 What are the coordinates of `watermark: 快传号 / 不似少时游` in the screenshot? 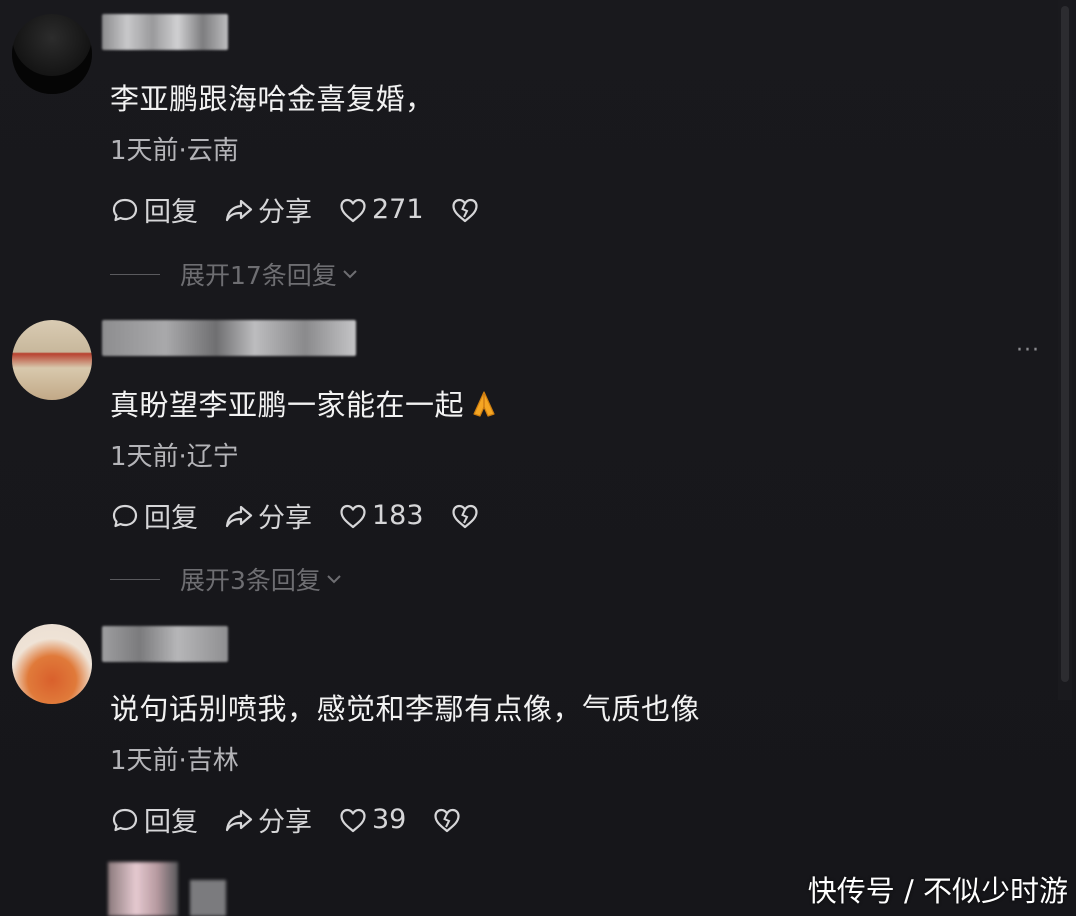 It's located at (937, 891).